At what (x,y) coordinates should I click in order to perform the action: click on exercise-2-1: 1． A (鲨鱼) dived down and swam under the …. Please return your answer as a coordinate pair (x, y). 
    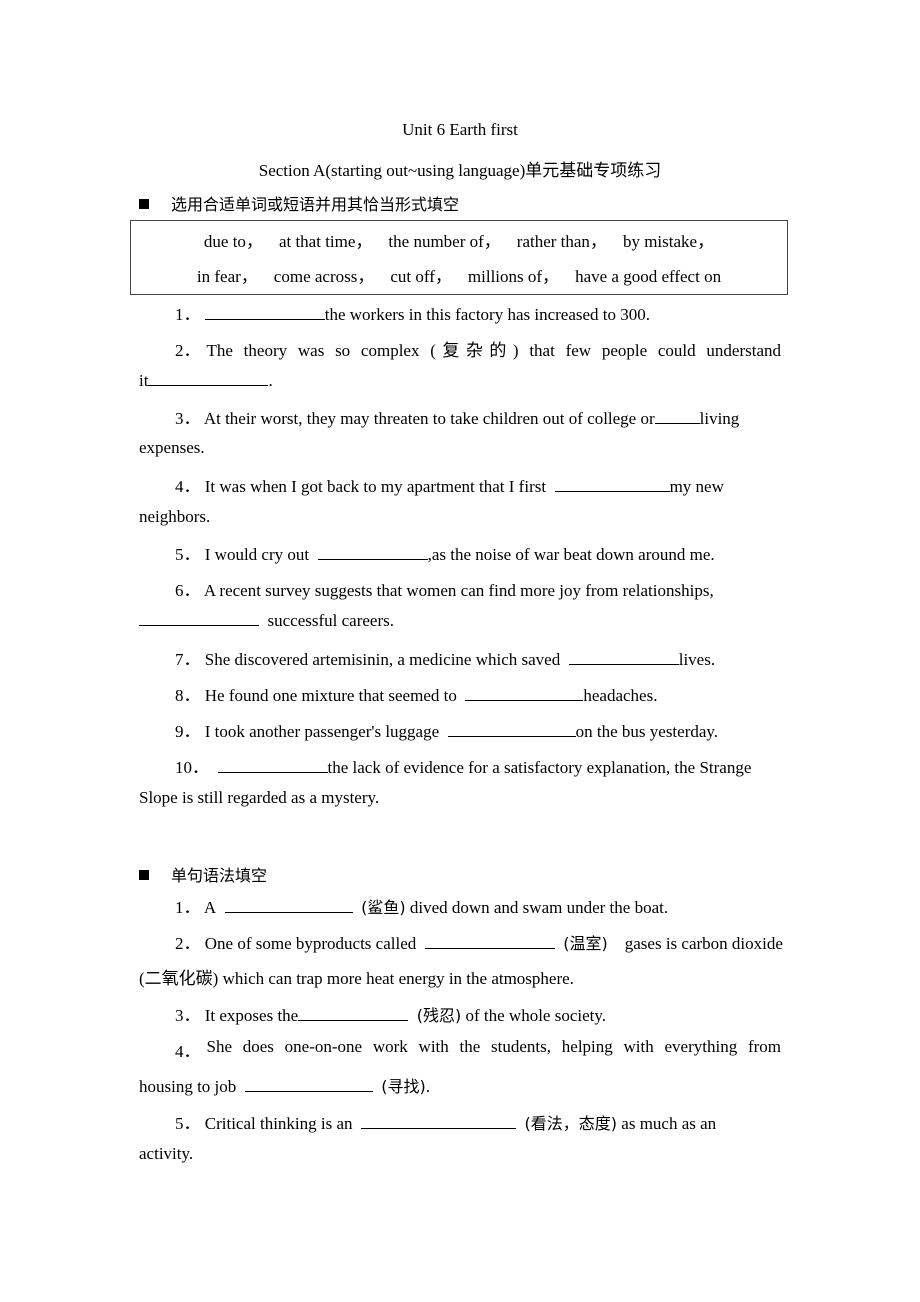
    Looking at the image, I should click on (421, 905).